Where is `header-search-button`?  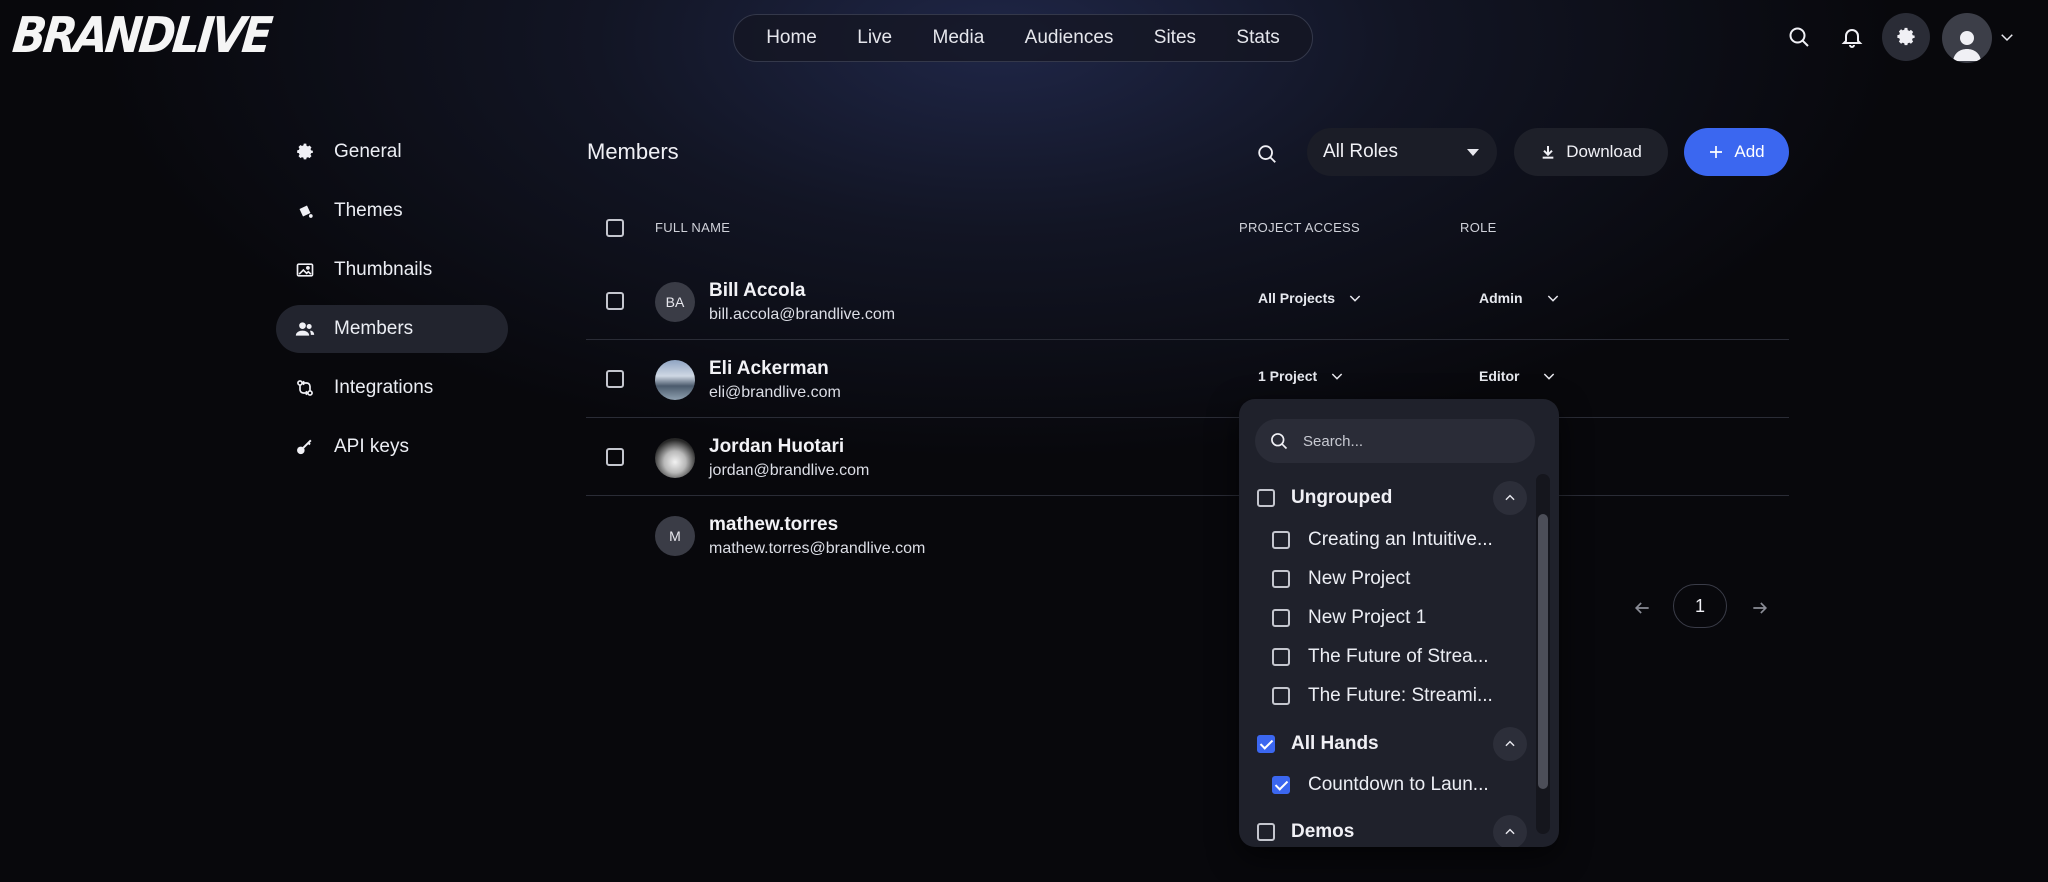 header-search-button is located at coordinates (1799, 37).